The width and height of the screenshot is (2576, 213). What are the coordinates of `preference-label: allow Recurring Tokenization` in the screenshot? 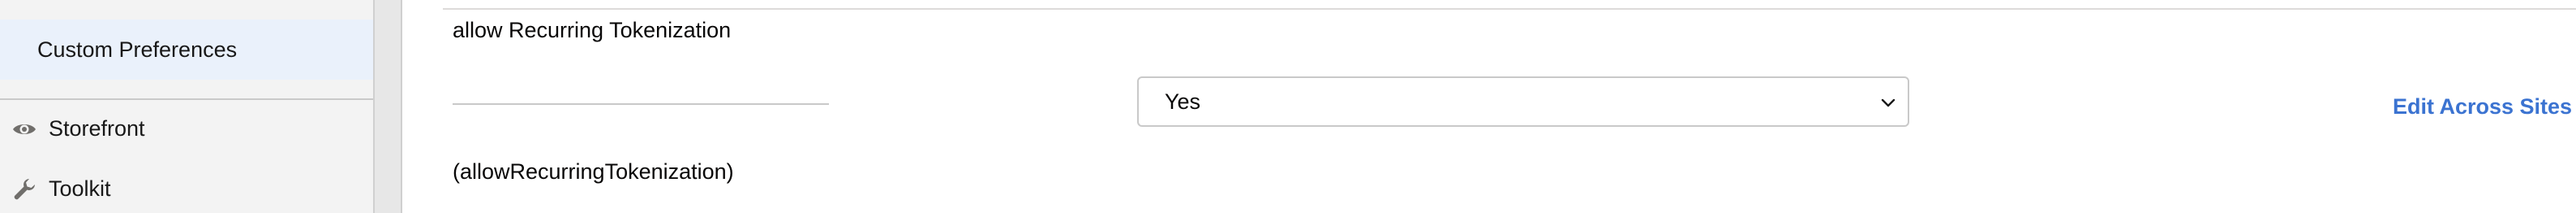 It's located at (592, 30).